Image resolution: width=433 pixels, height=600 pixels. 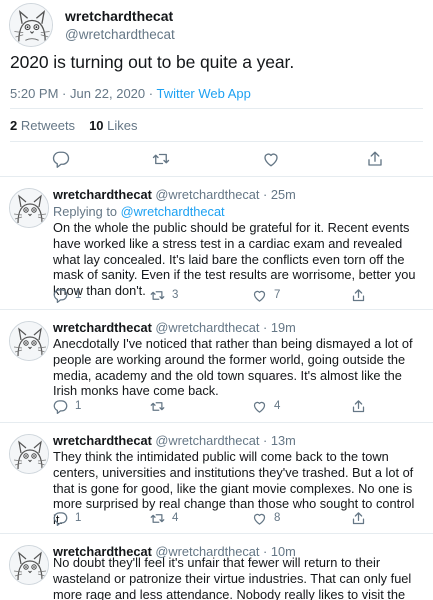 What do you see at coordinates (83, 93) in the screenshot?
I see `timestamp-text: 5:20 PM · Jun 22, 2020 ·` at bounding box center [83, 93].